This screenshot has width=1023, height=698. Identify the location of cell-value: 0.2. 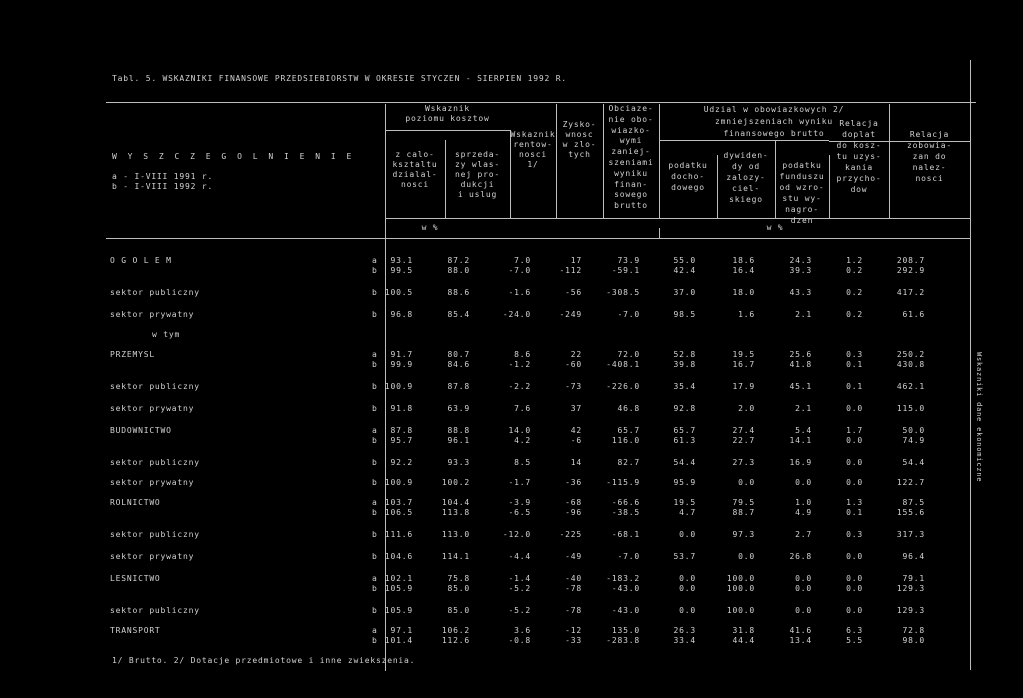
(854, 314).